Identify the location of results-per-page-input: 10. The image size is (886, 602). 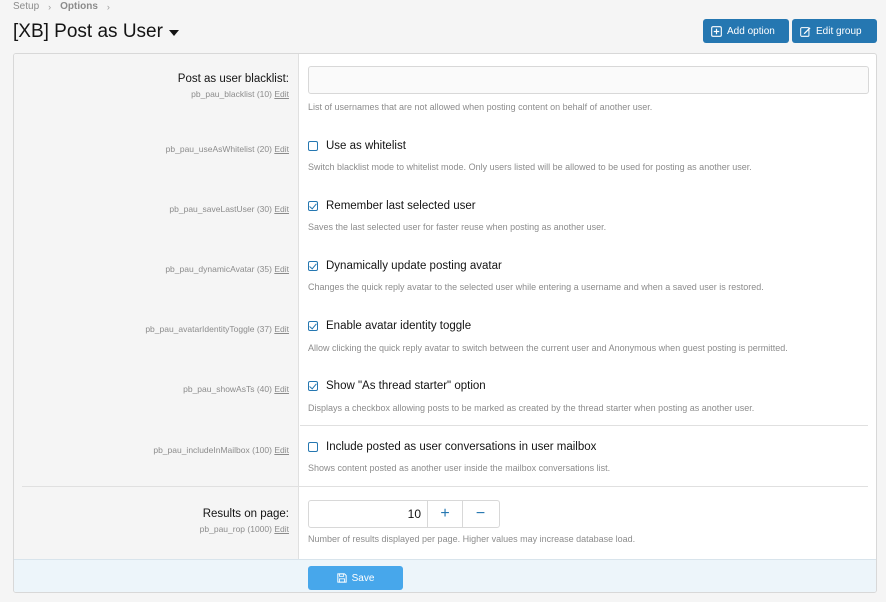
(368, 514).